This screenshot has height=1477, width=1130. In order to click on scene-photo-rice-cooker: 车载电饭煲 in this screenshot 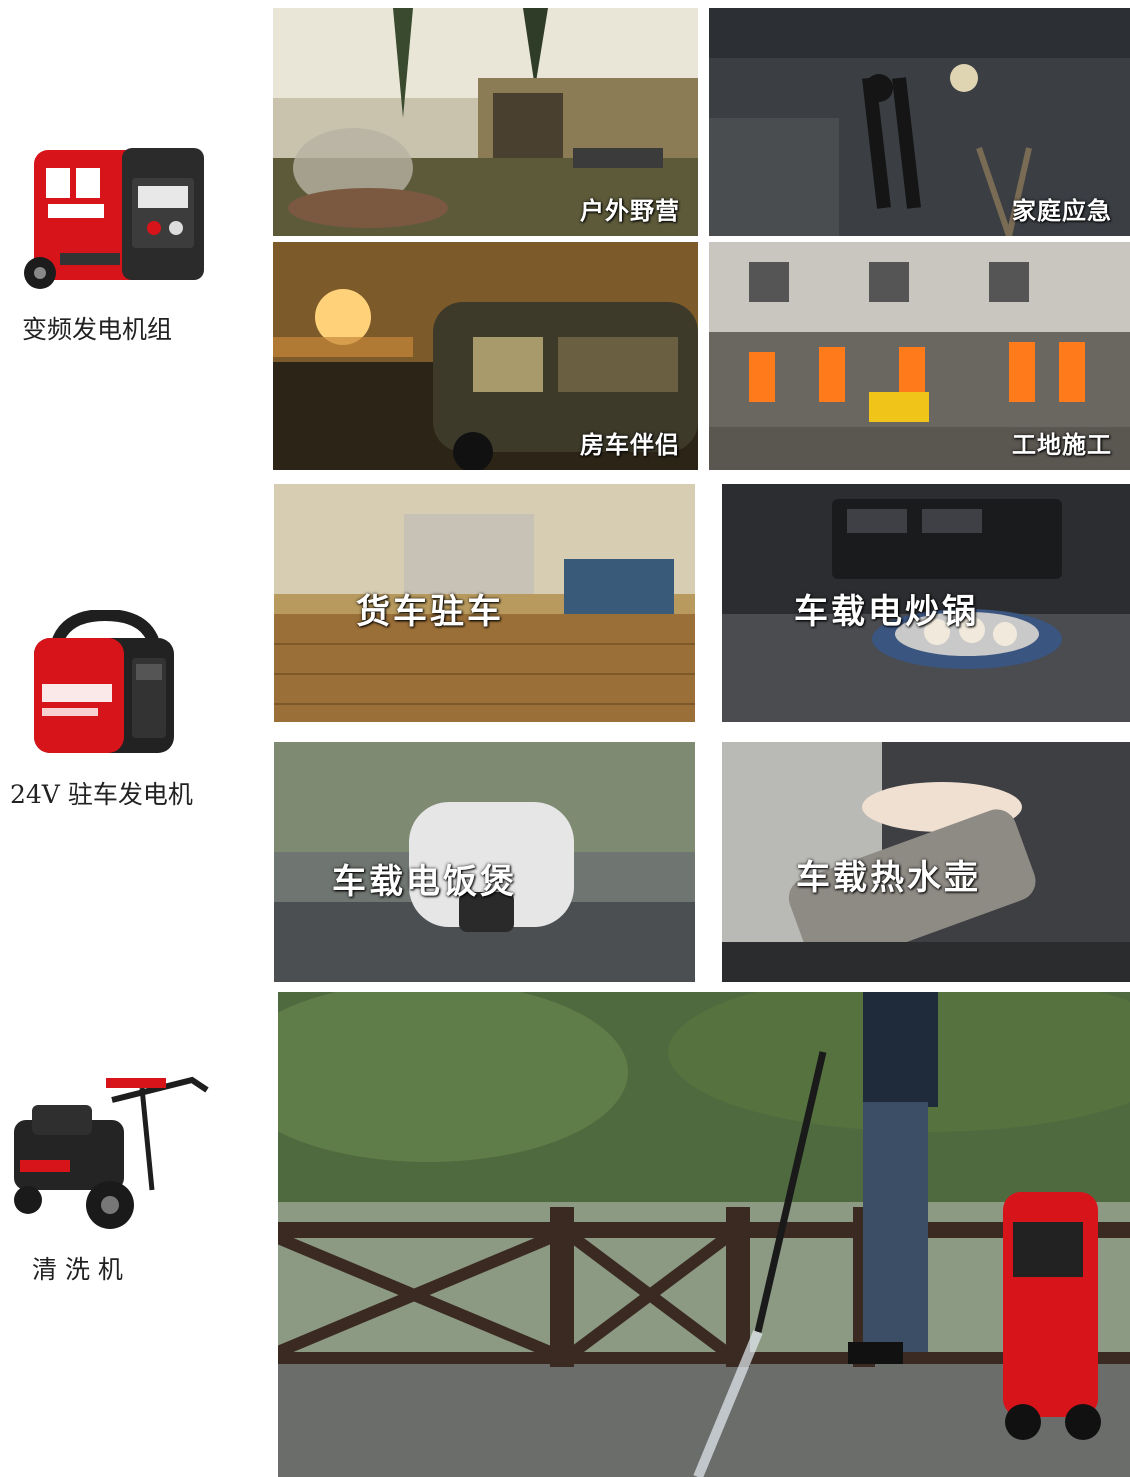, I will do `click(484, 862)`.